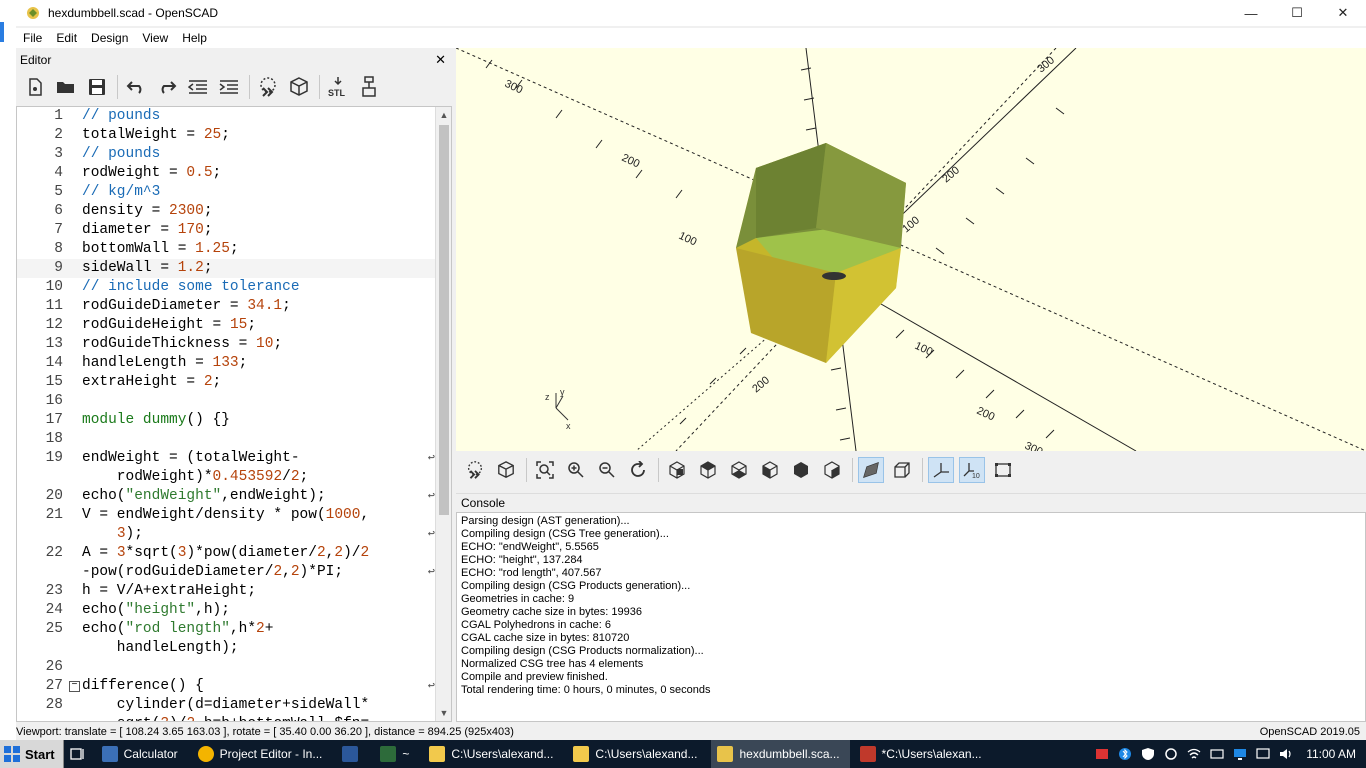 The image size is (1366, 768). Describe the element at coordinates (708, 470) in the screenshot. I see `view-top-icon` at that location.